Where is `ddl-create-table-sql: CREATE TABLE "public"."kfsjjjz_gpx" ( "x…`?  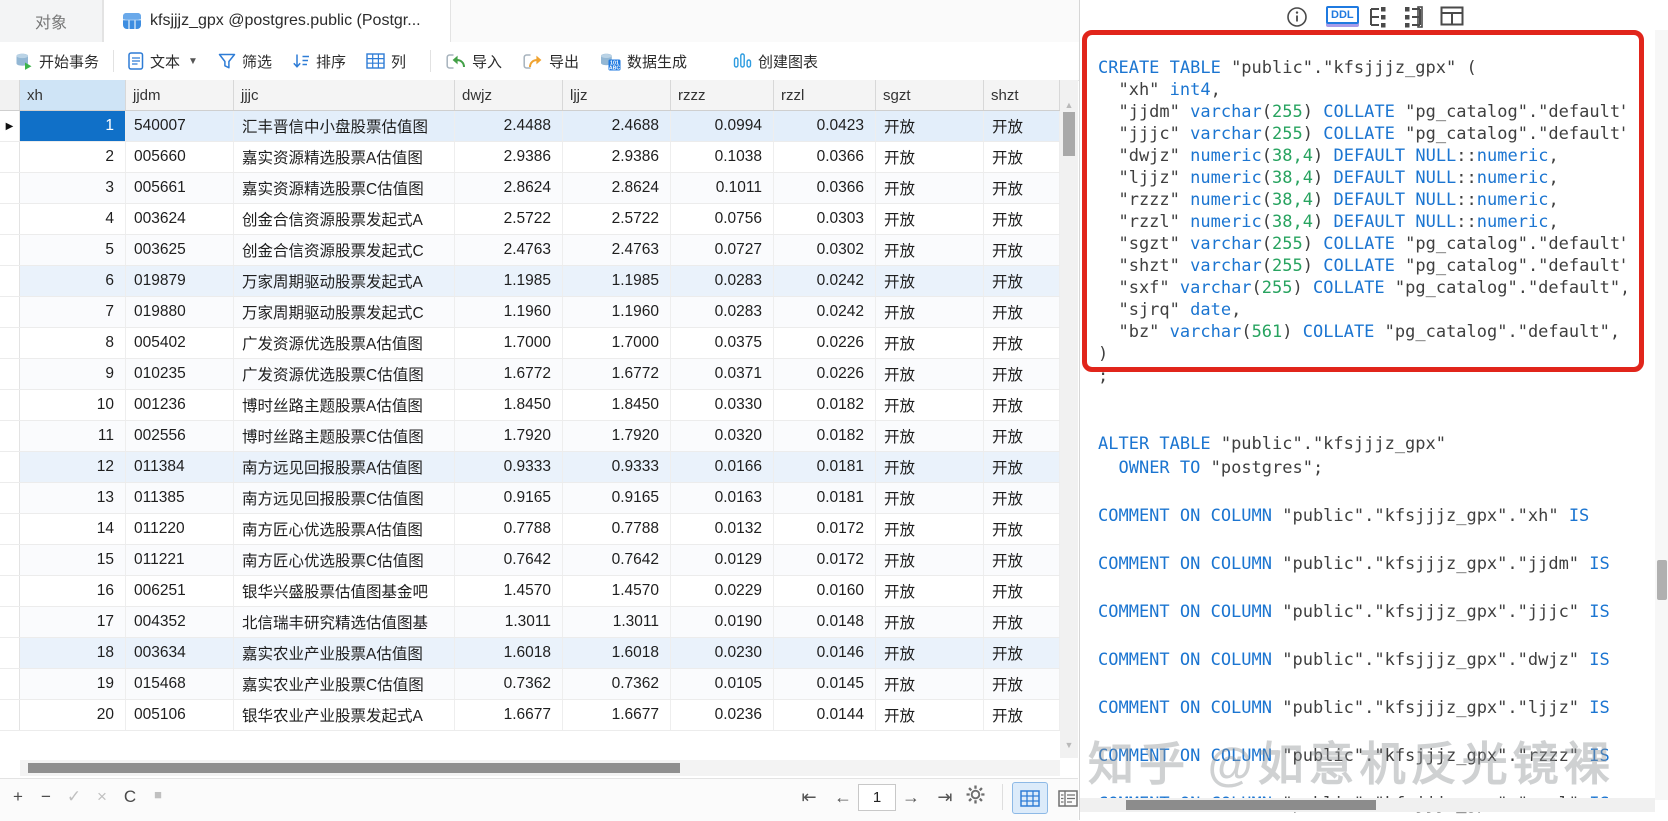 ddl-create-table-sql: CREATE TABLE "public"."kfsjjjz_gpx" ( "x… is located at coordinates (1362, 222).